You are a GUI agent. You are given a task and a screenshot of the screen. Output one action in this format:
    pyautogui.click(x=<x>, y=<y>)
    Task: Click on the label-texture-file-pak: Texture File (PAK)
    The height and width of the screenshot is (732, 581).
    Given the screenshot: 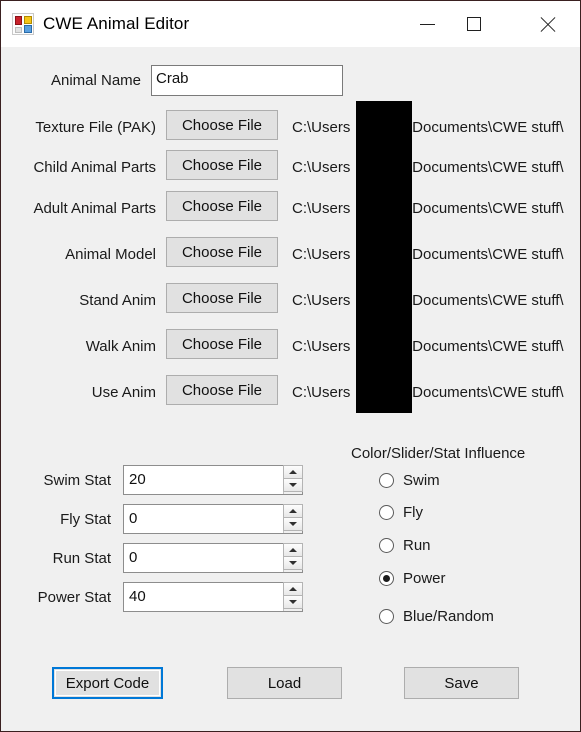 What is the action you would take?
    pyautogui.click(x=95, y=127)
    